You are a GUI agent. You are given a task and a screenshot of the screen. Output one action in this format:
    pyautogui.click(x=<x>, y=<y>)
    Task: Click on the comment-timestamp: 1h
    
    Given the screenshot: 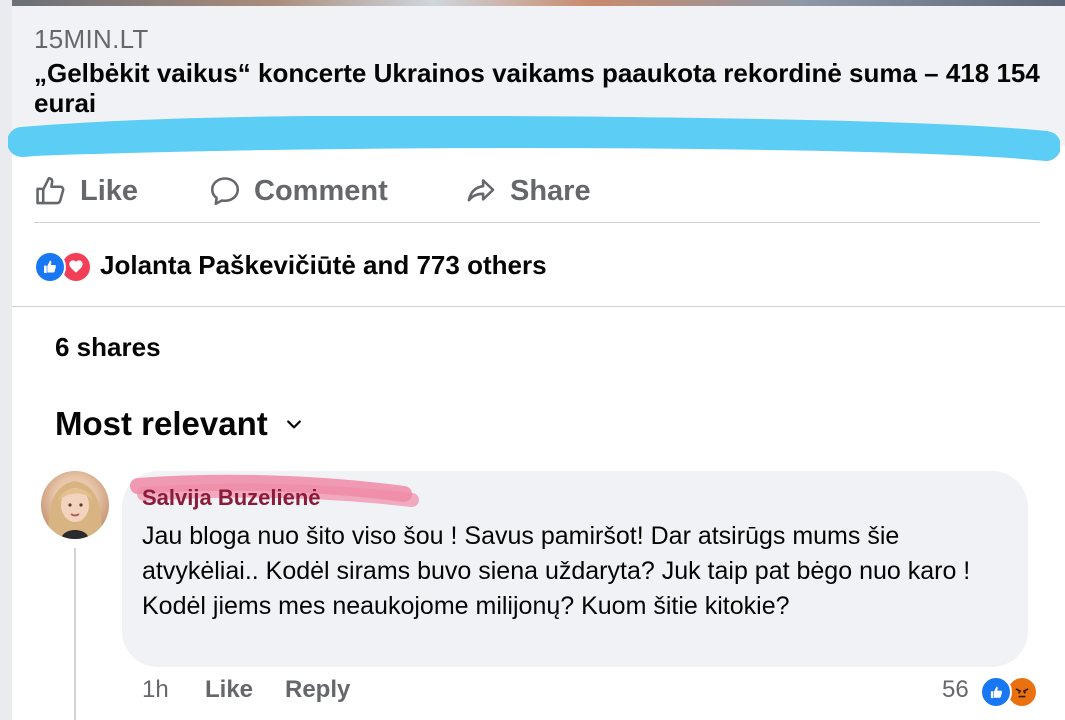 What is the action you would take?
    pyautogui.click(x=155, y=690)
    